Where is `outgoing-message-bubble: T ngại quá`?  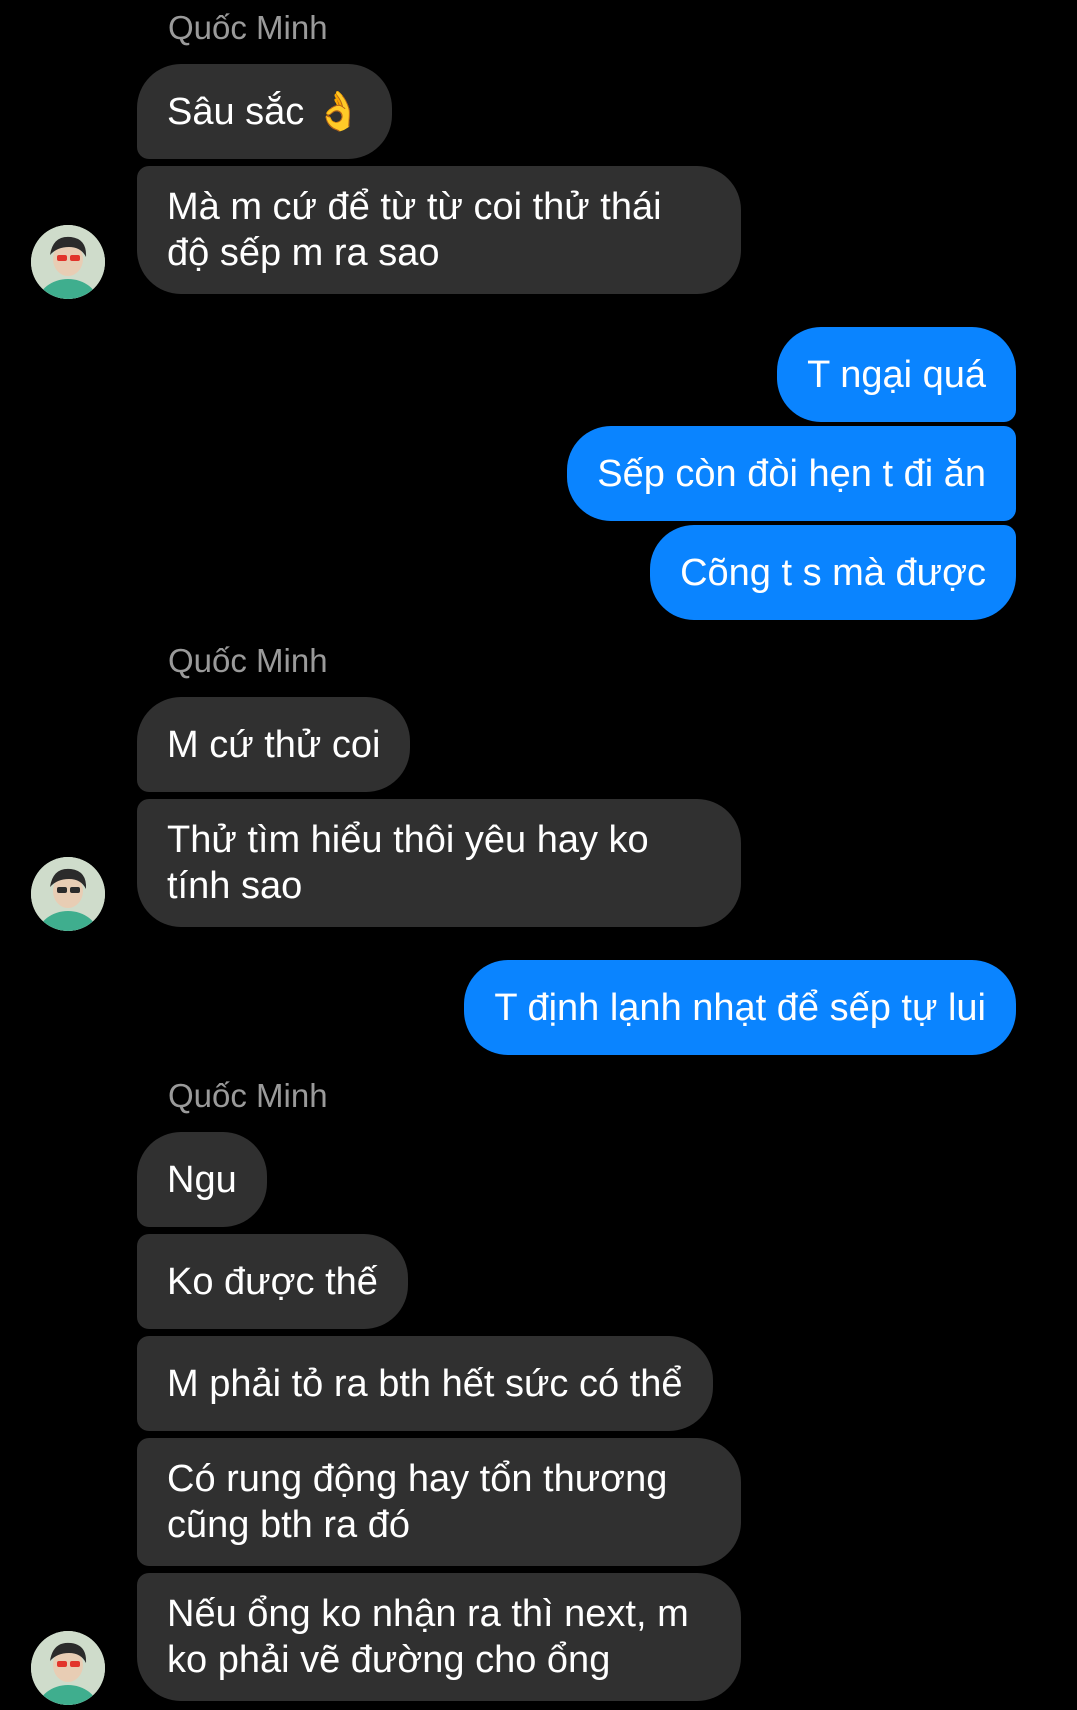 outgoing-message-bubble: T ngại quá is located at coordinates (896, 374).